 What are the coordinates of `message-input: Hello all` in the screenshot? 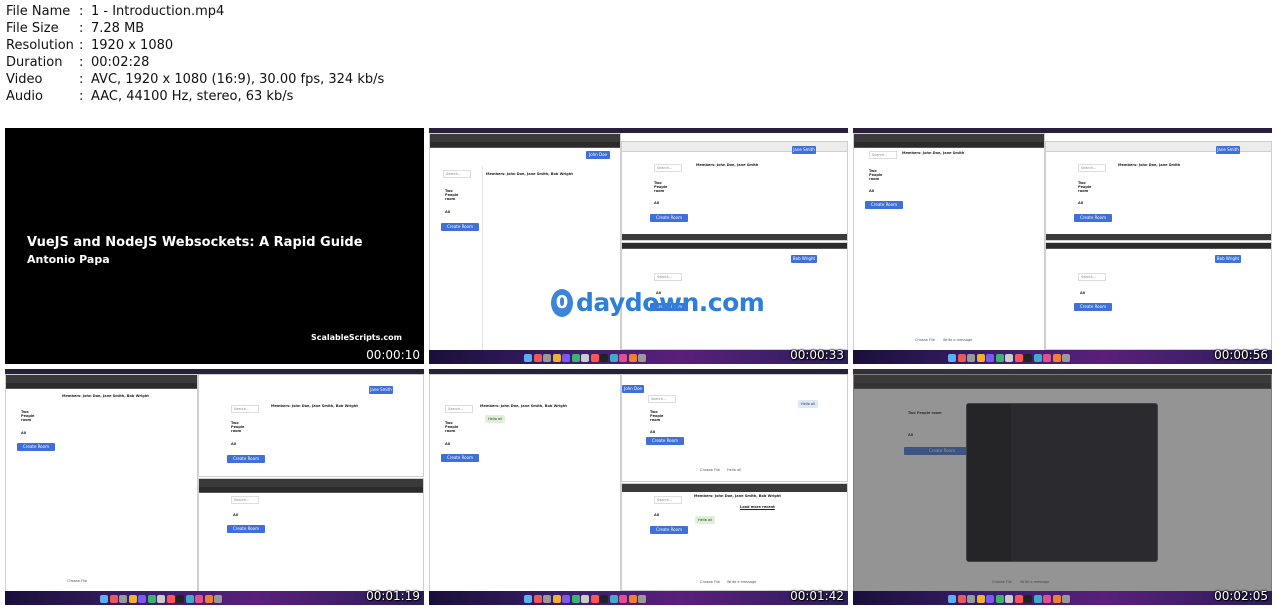 It's located at (734, 470).